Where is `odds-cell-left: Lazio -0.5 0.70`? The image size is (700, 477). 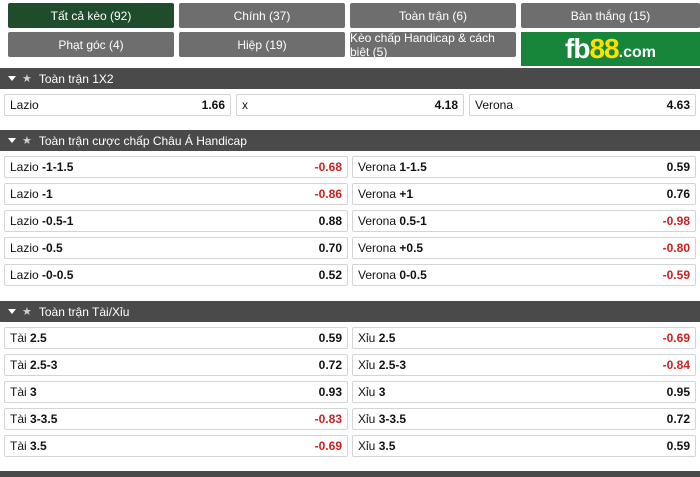
odds-cell-left: Lazio -0.5 0.70 is located at coordinates (176, 248).